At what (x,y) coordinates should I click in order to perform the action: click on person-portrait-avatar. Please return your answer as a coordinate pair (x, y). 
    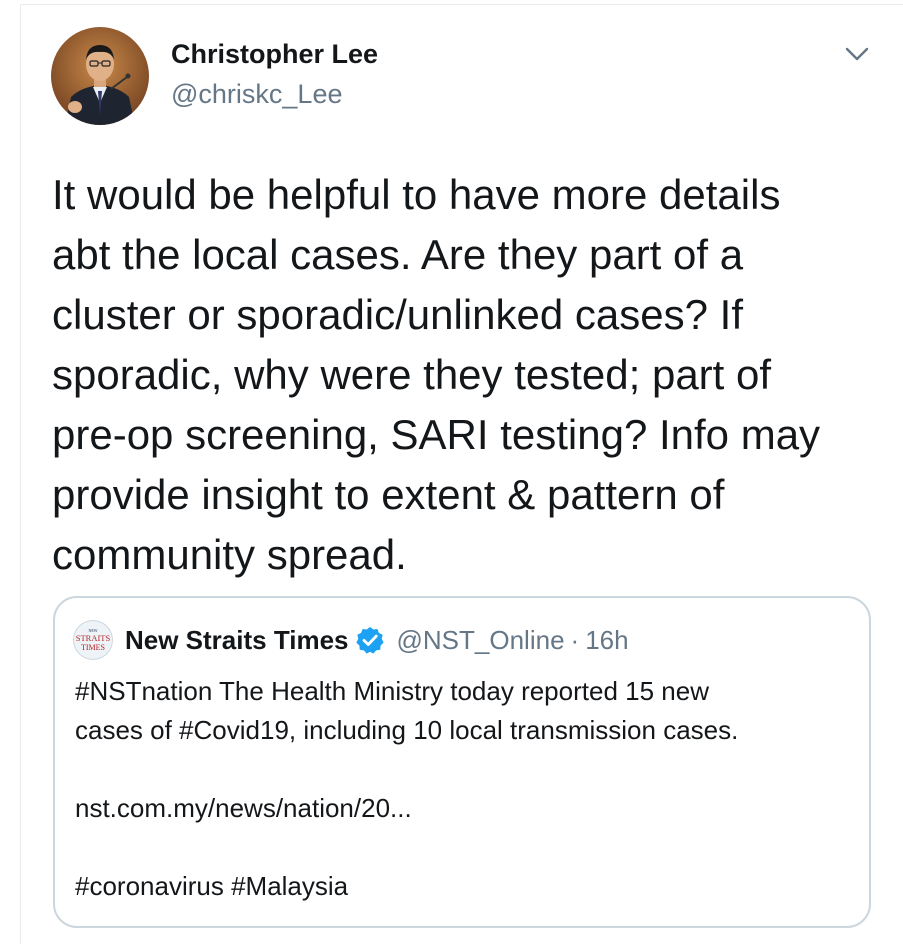
    Looking at the image, I should click on (100, 76).